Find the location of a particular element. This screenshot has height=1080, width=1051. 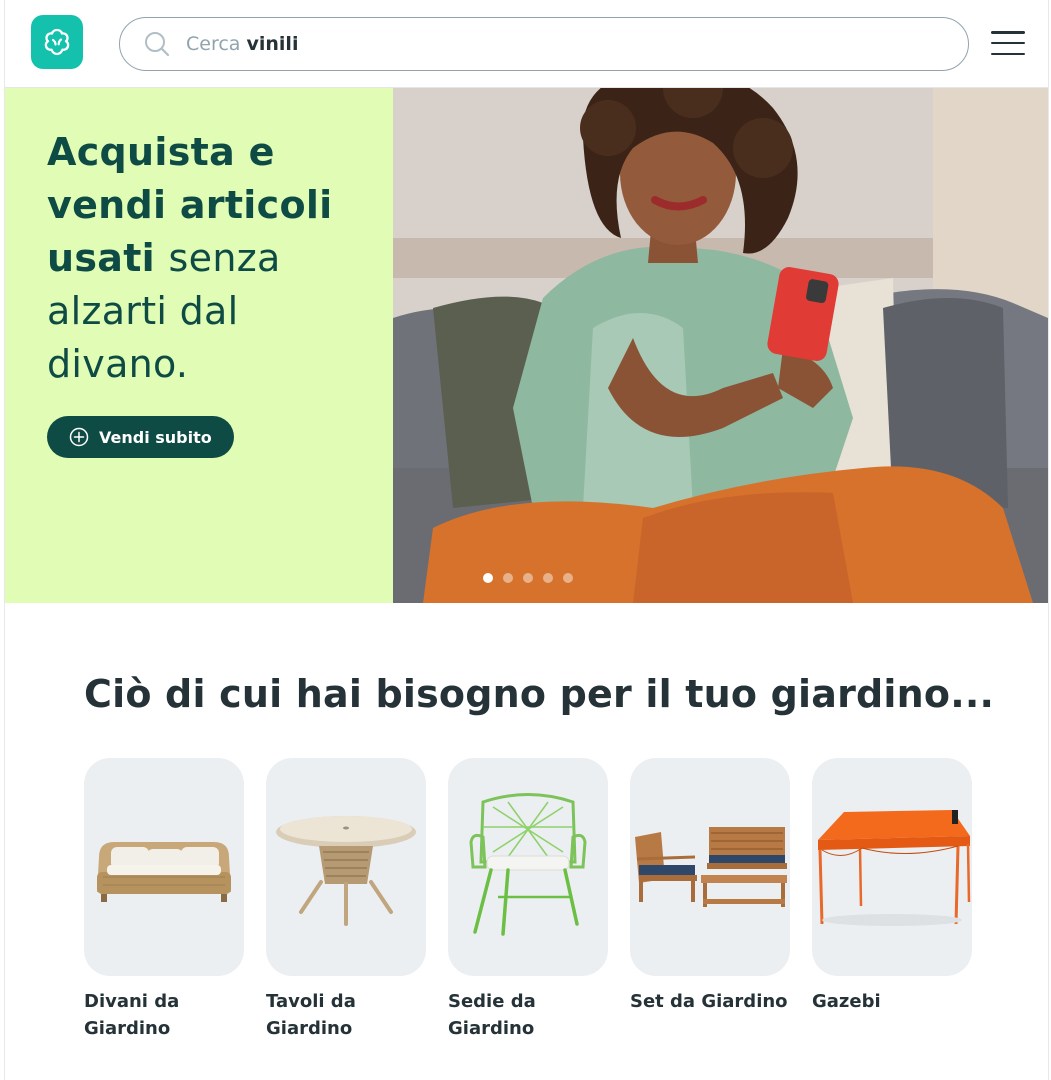

search-placeholder: Cerca vinili is located at coordinates (242, 44).